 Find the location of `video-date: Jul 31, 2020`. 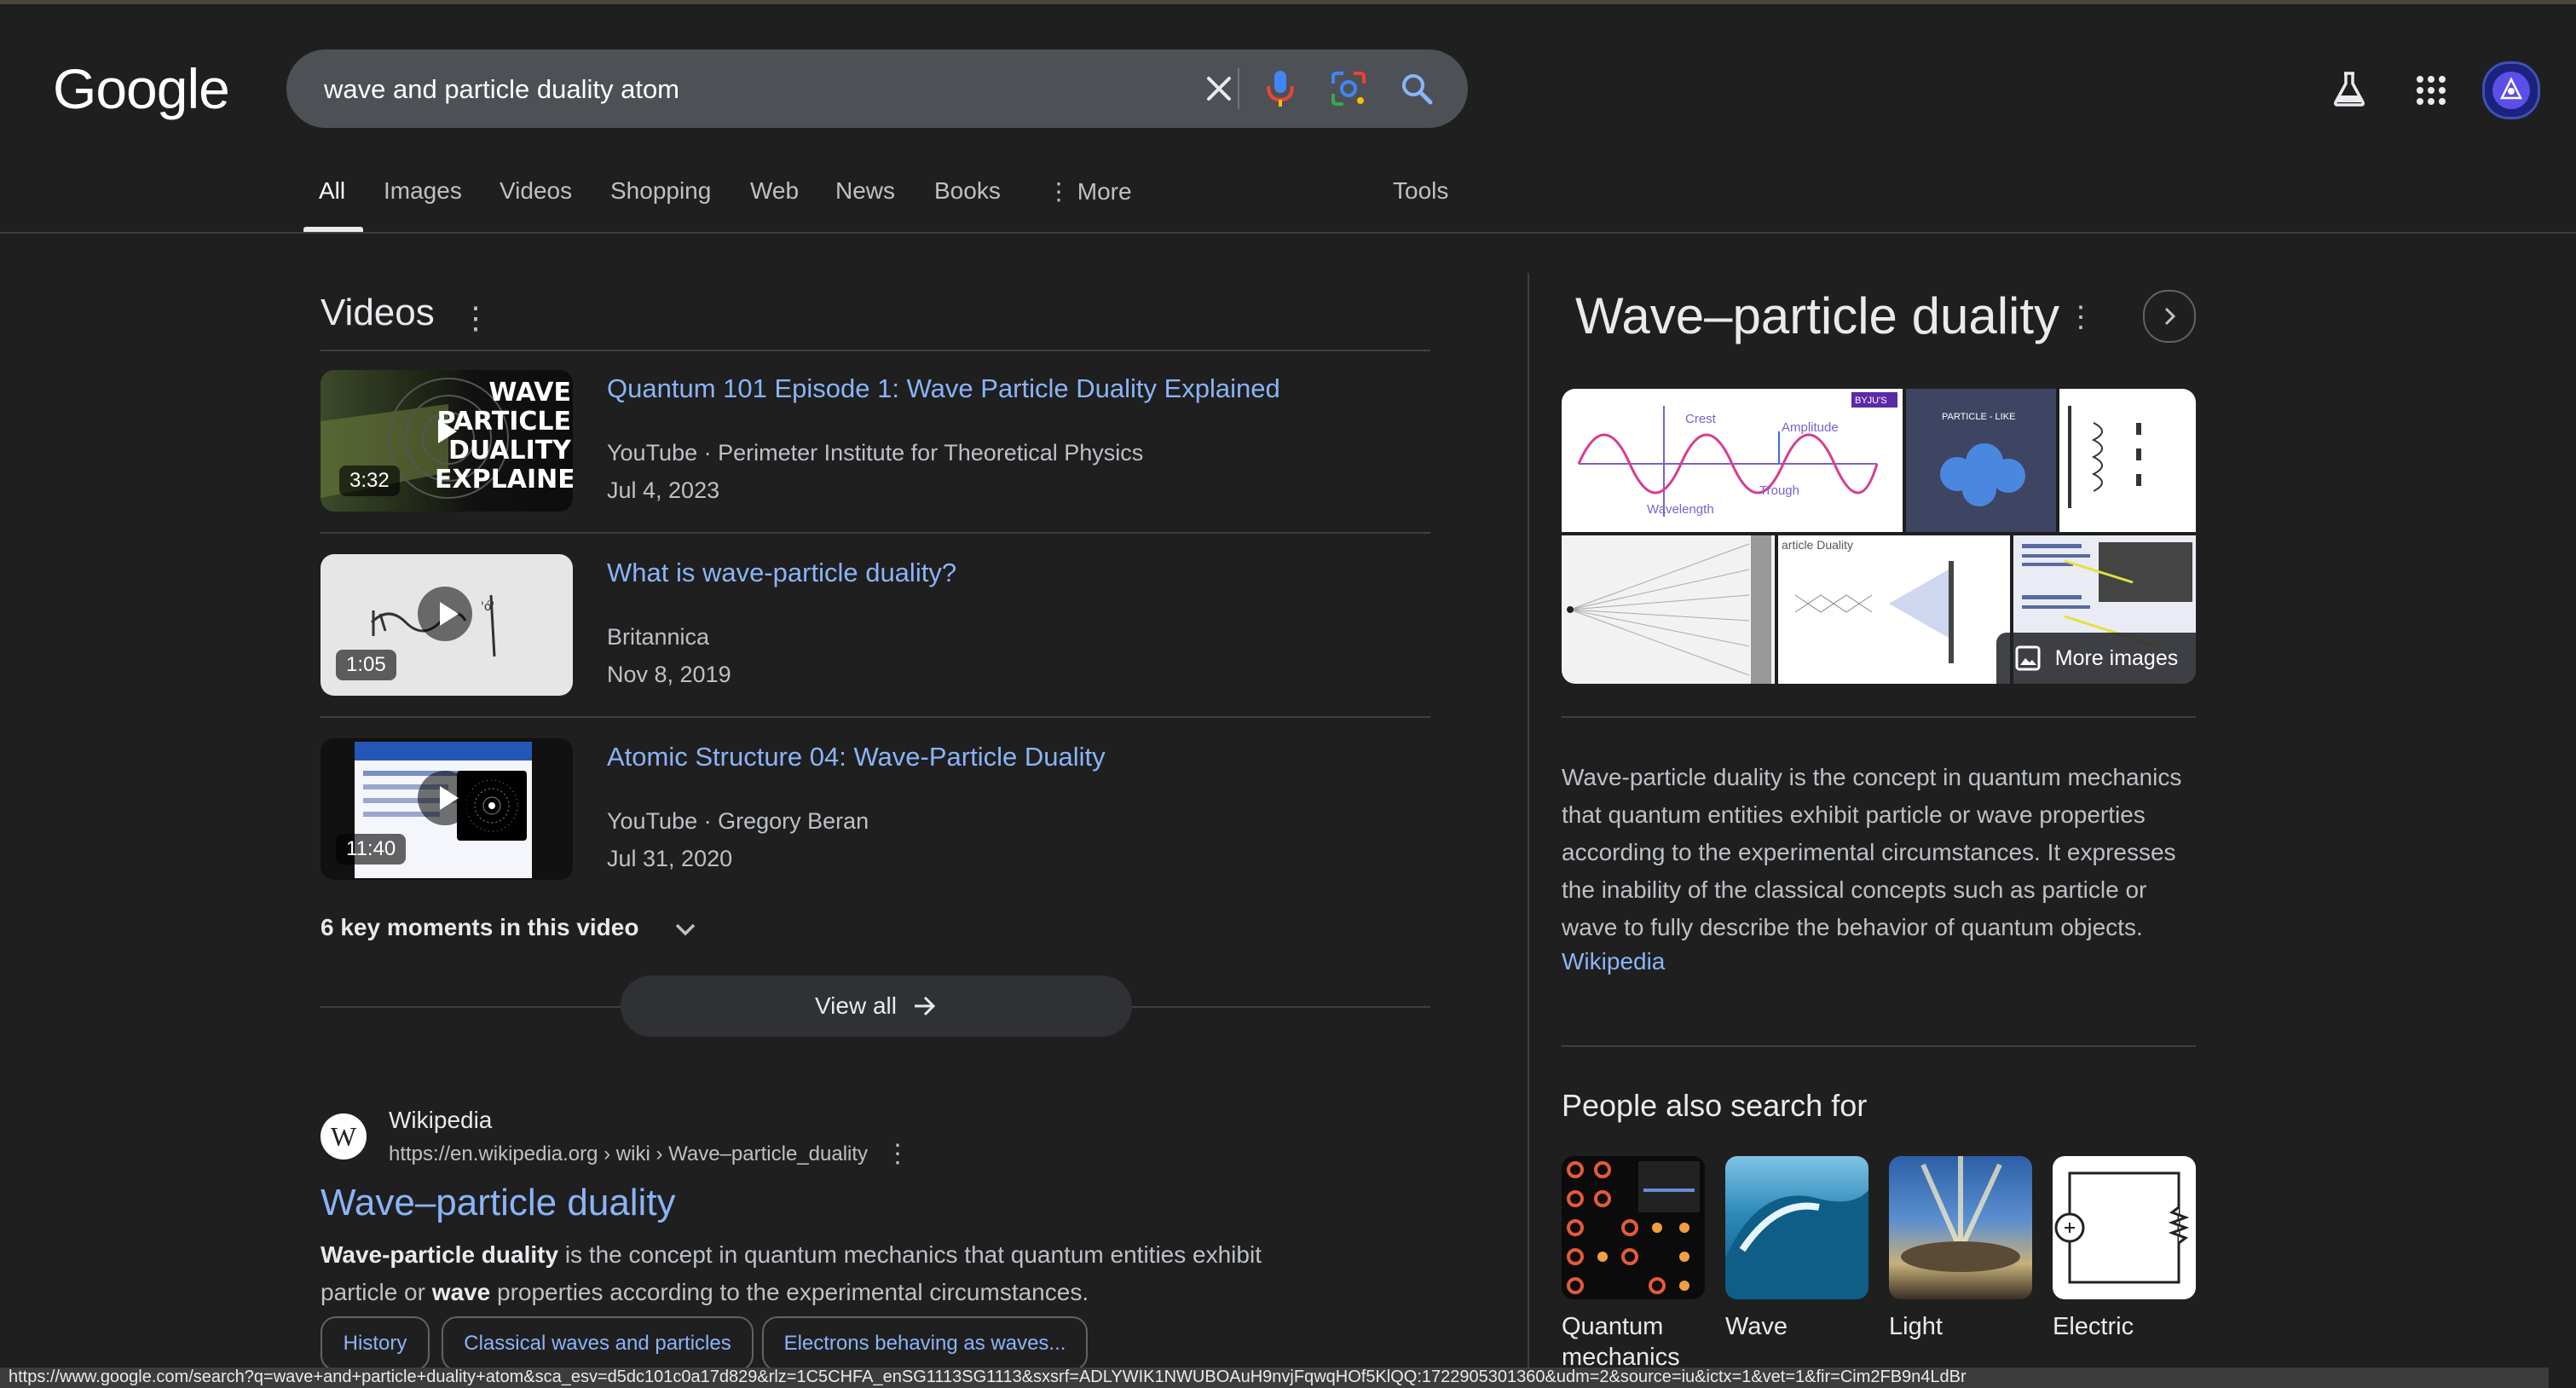

video-date: Jul 31, 2020 is located at coordinates (670, 858).